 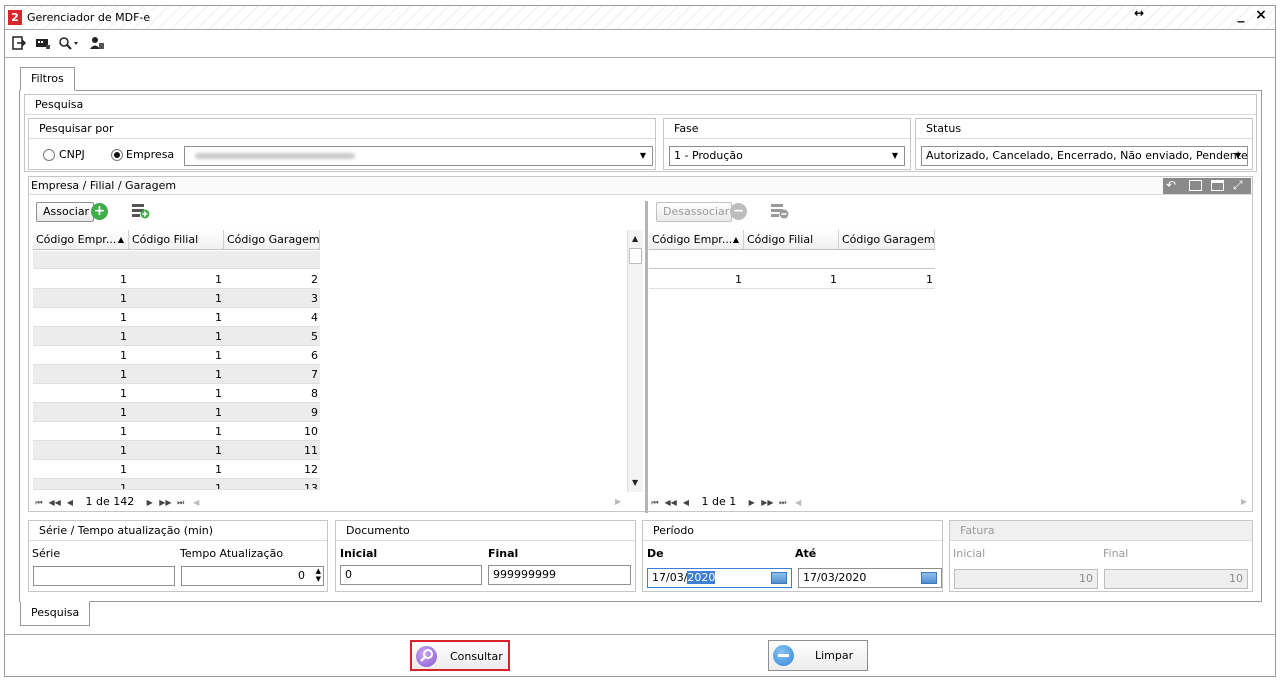 What do you see at coordinates (1139, 13) in the screenshot?
I see `resize-icon: ↔` at bounding box center [1139, 13].